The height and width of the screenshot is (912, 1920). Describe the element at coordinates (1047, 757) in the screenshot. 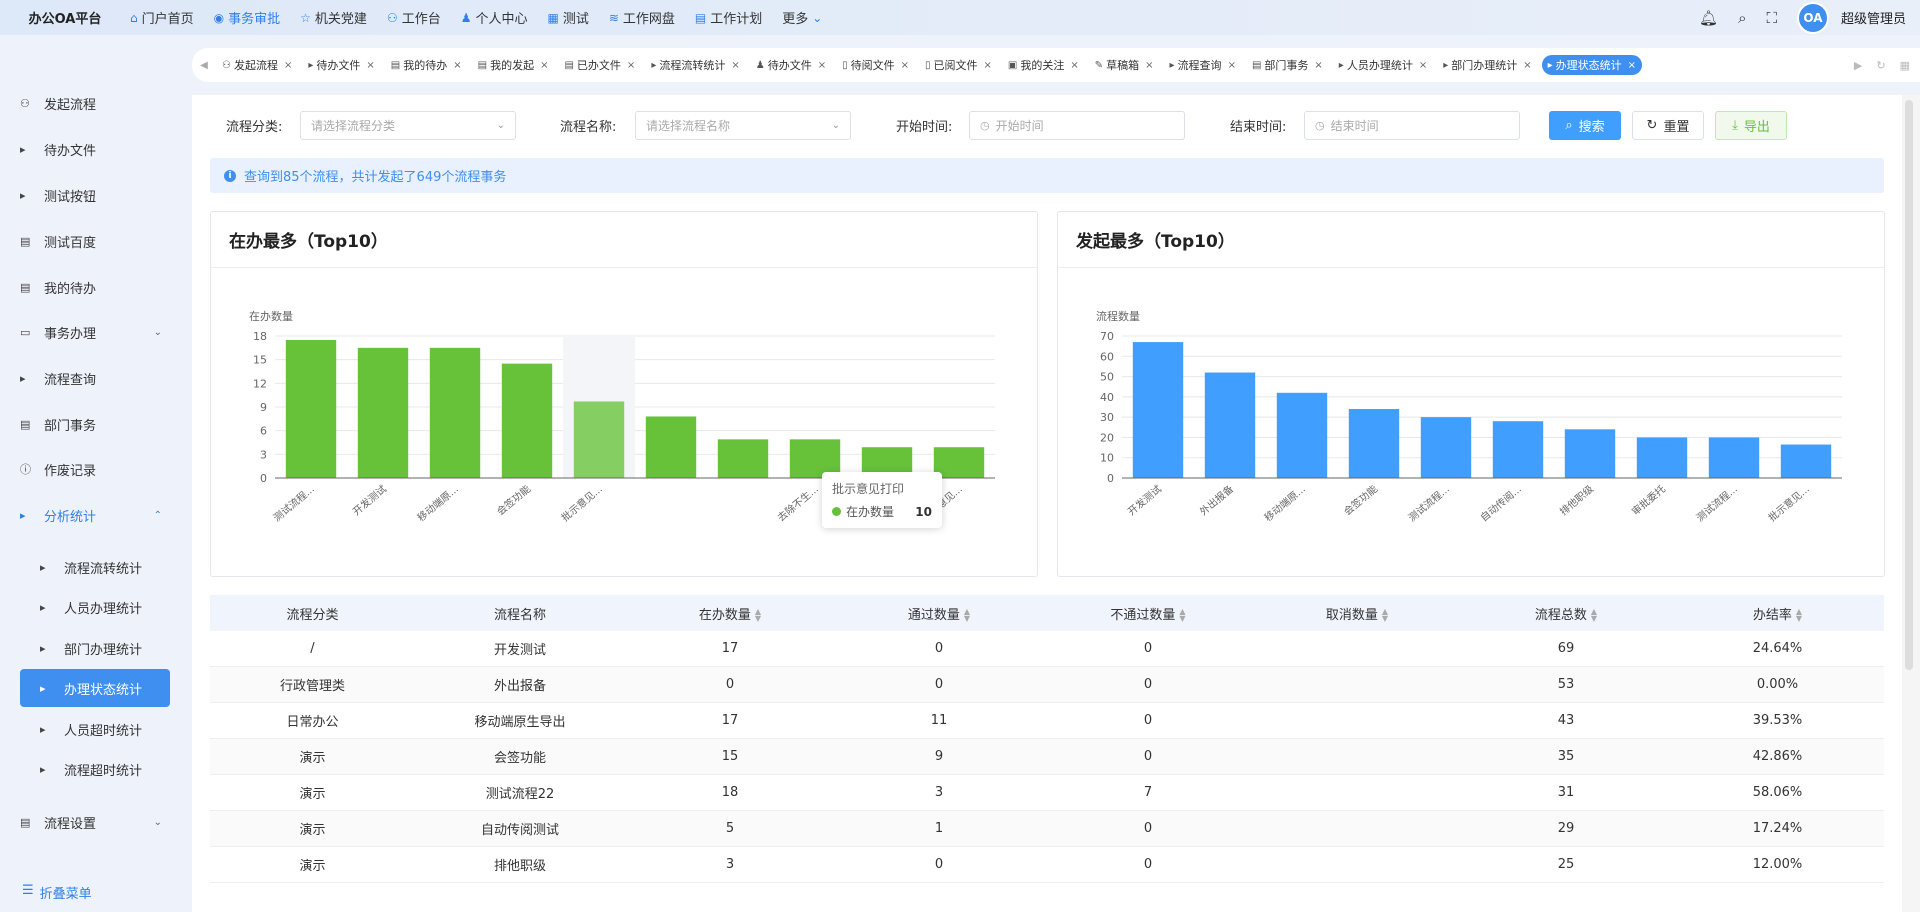

I see `table-row: 演示 会签功能 15 9 0 35 42.86%` at that location.